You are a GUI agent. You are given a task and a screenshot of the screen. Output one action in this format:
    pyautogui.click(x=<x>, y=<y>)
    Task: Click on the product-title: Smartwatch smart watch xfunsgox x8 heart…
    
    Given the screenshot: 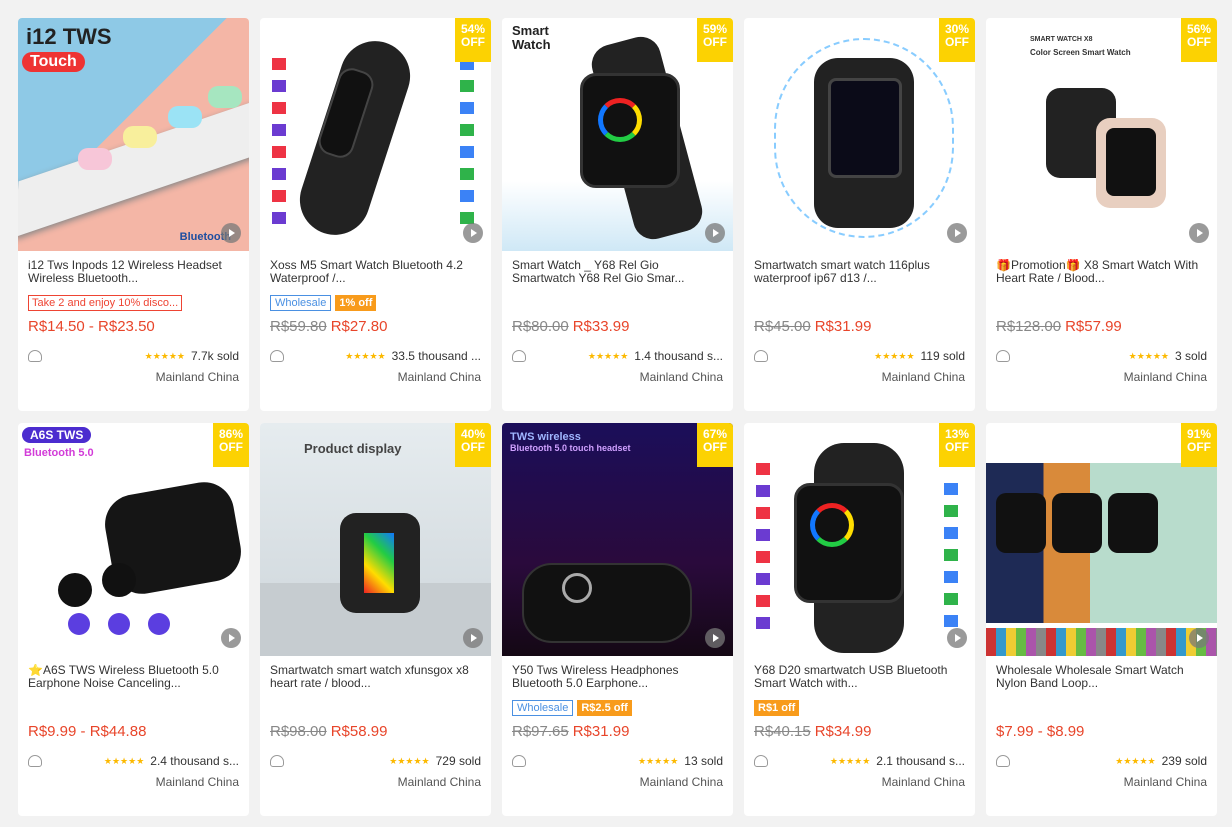 What is the action you would take?
    pyautogui.click(x=375, y=678)
    